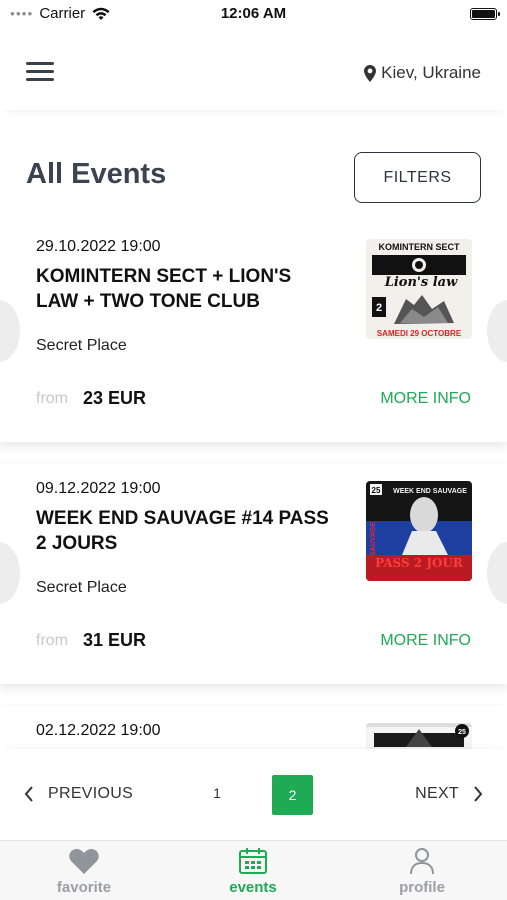 This screenshot has height=900, width=507. Describe the element at coordinates (478, 794) in the screenshot. I see `chevron-right-icon` at that location.